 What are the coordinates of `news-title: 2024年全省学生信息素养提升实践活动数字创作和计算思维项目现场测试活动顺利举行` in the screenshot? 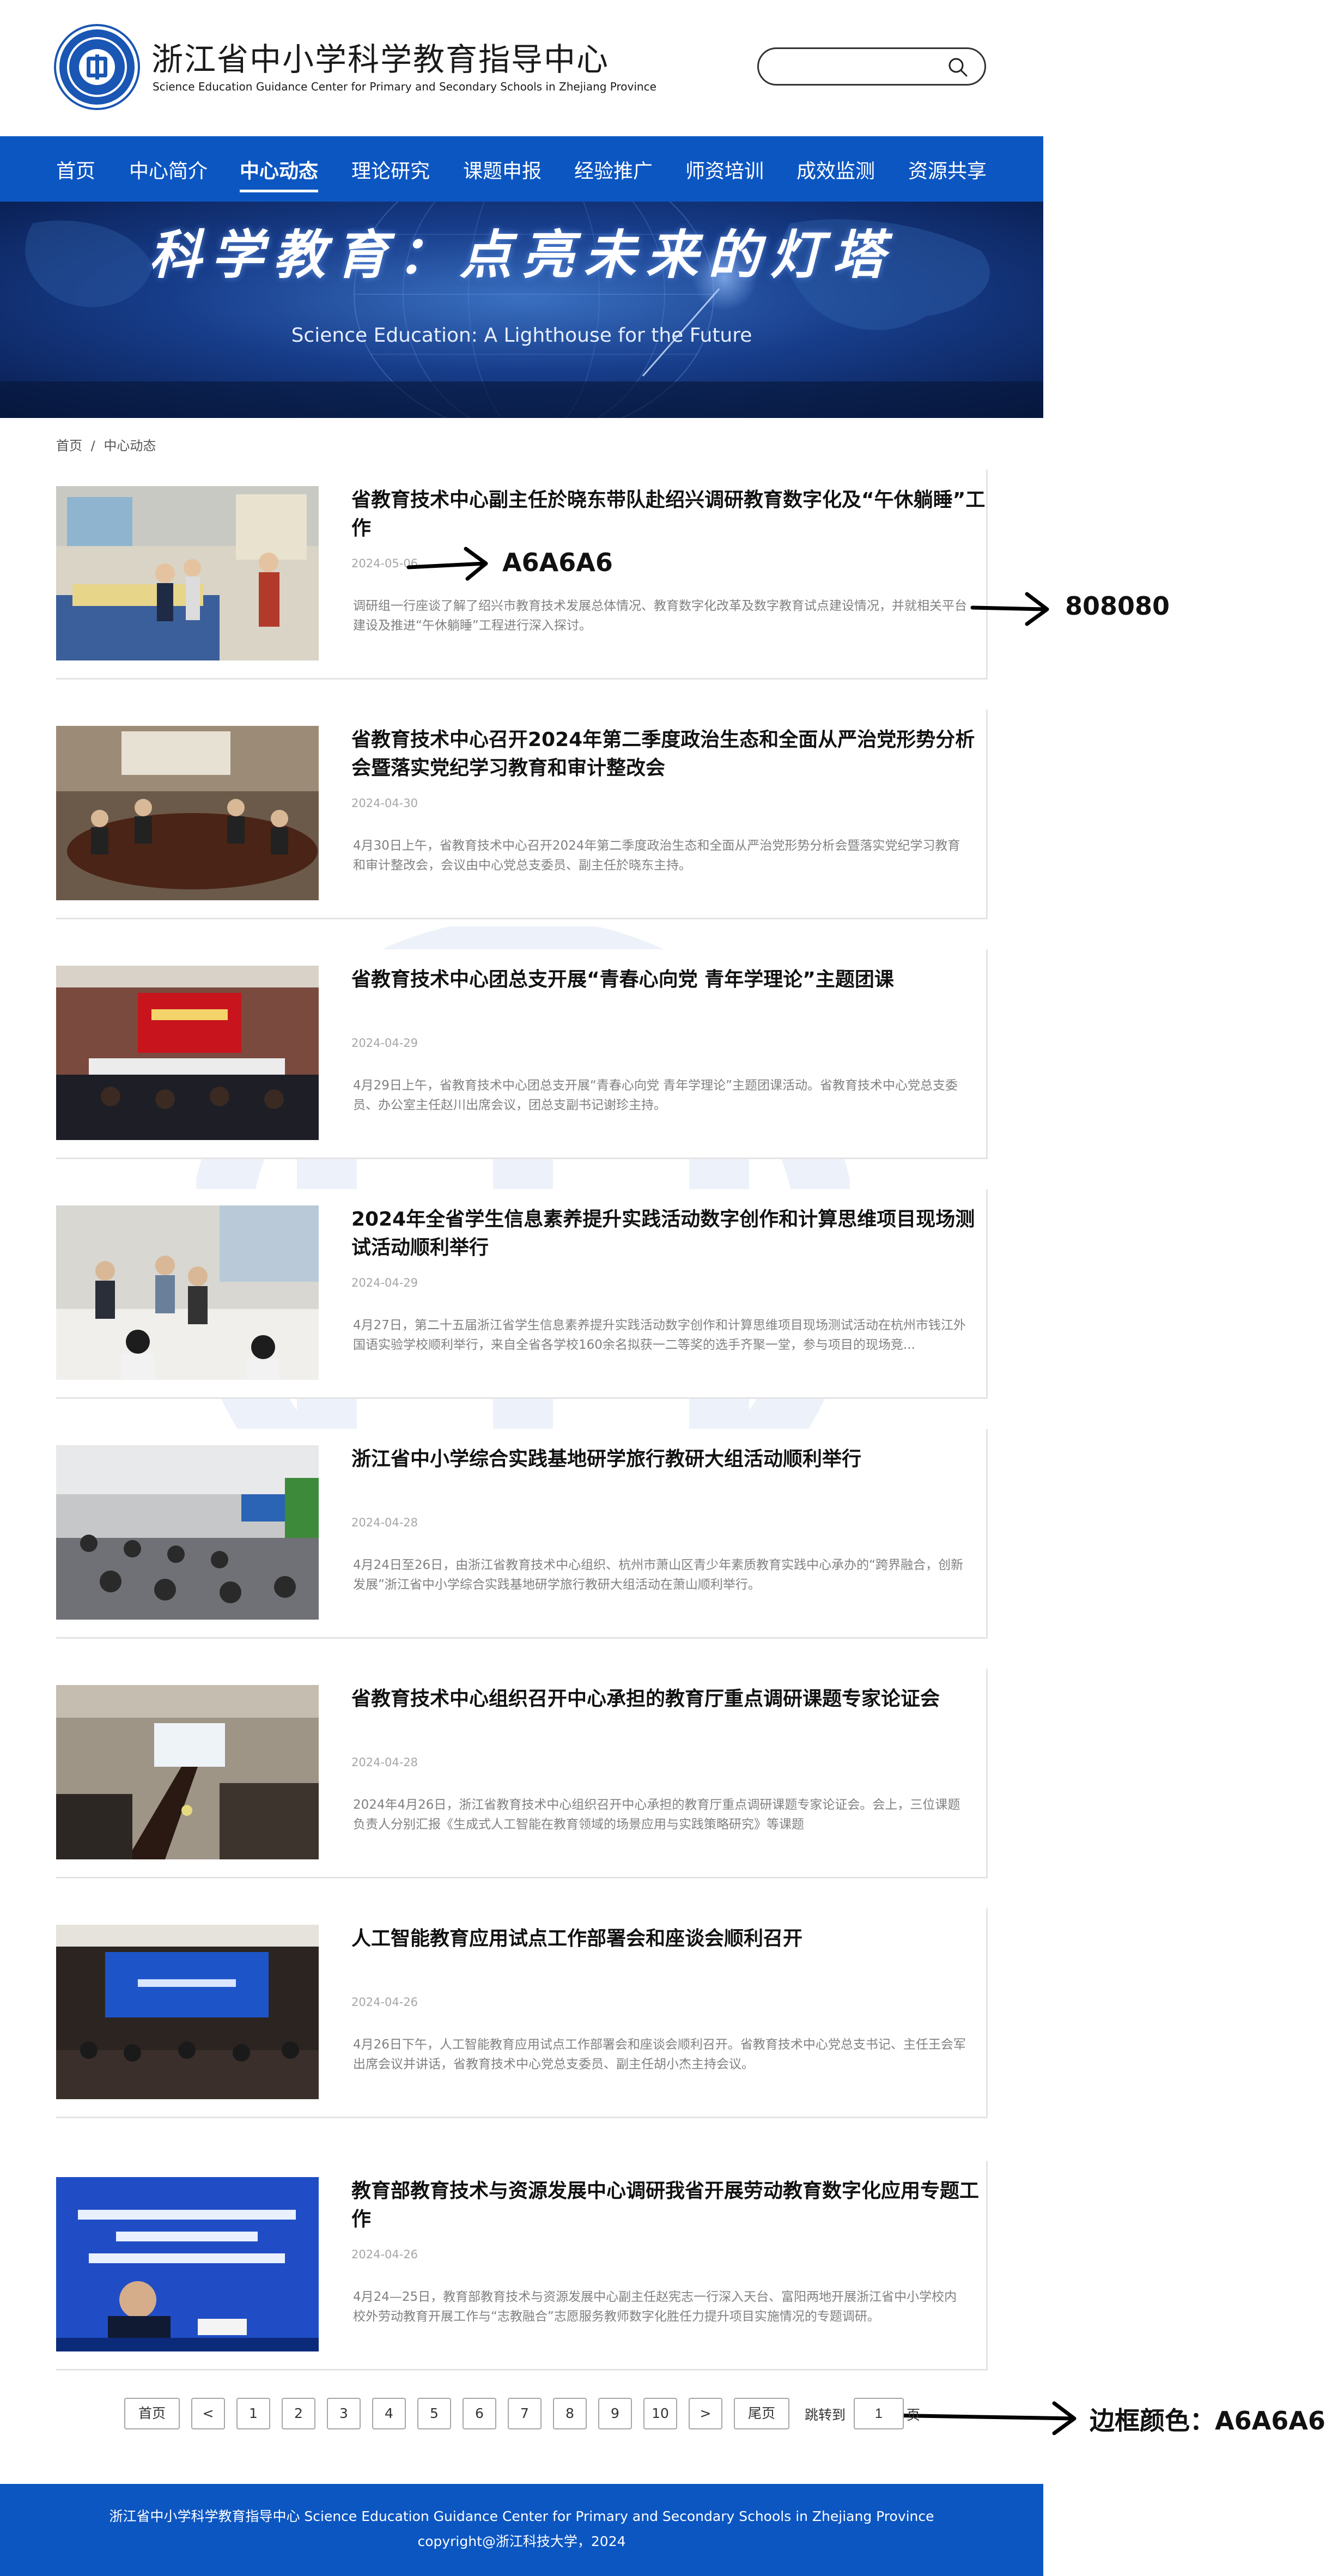 It's located at (669, 1233).